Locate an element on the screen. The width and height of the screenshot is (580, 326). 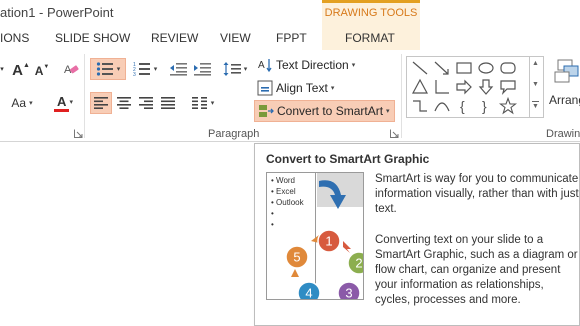
numbering-button: 1 2 3 ▾ is located at coordinates (145, 69).